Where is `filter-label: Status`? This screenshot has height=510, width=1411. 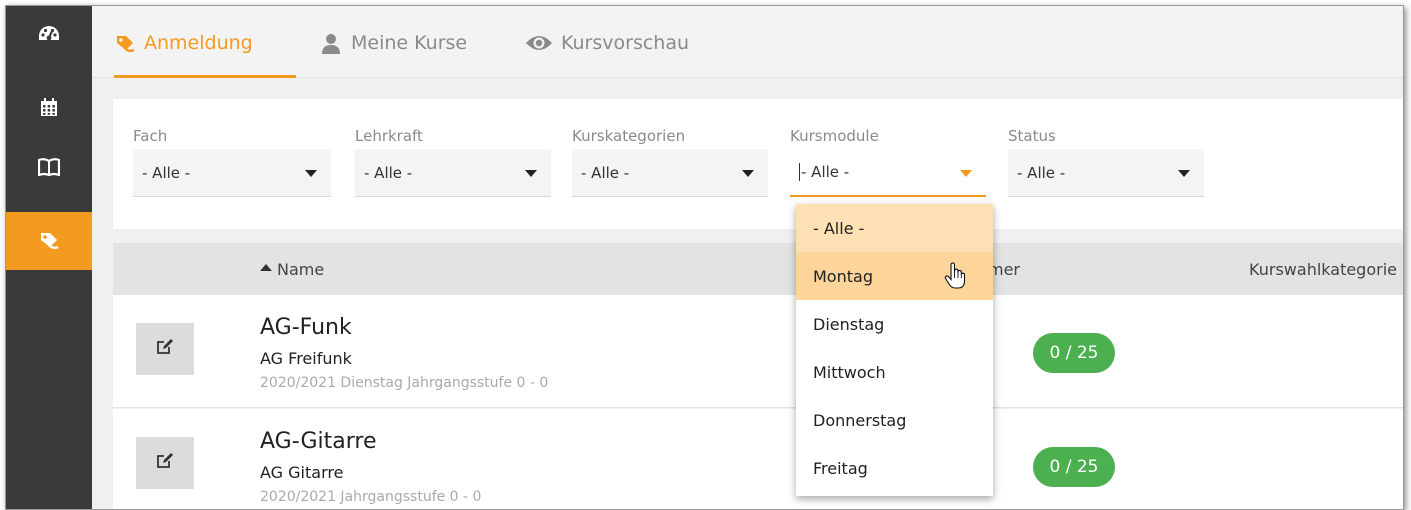
filter-label: Status is located at coordinates (1032, 136).